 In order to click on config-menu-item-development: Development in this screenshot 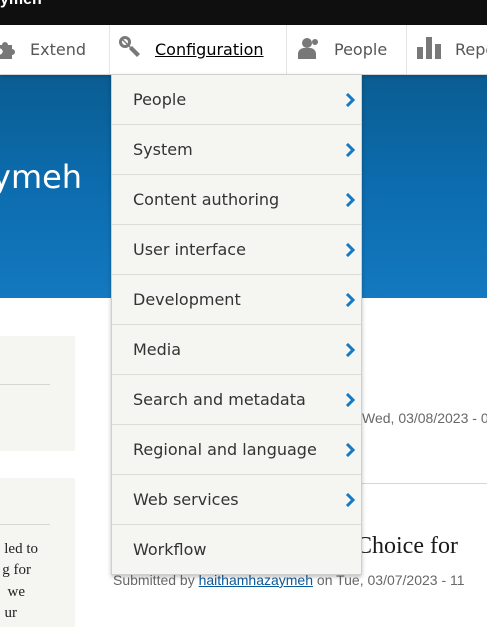, I will do `click(236, 300)`.